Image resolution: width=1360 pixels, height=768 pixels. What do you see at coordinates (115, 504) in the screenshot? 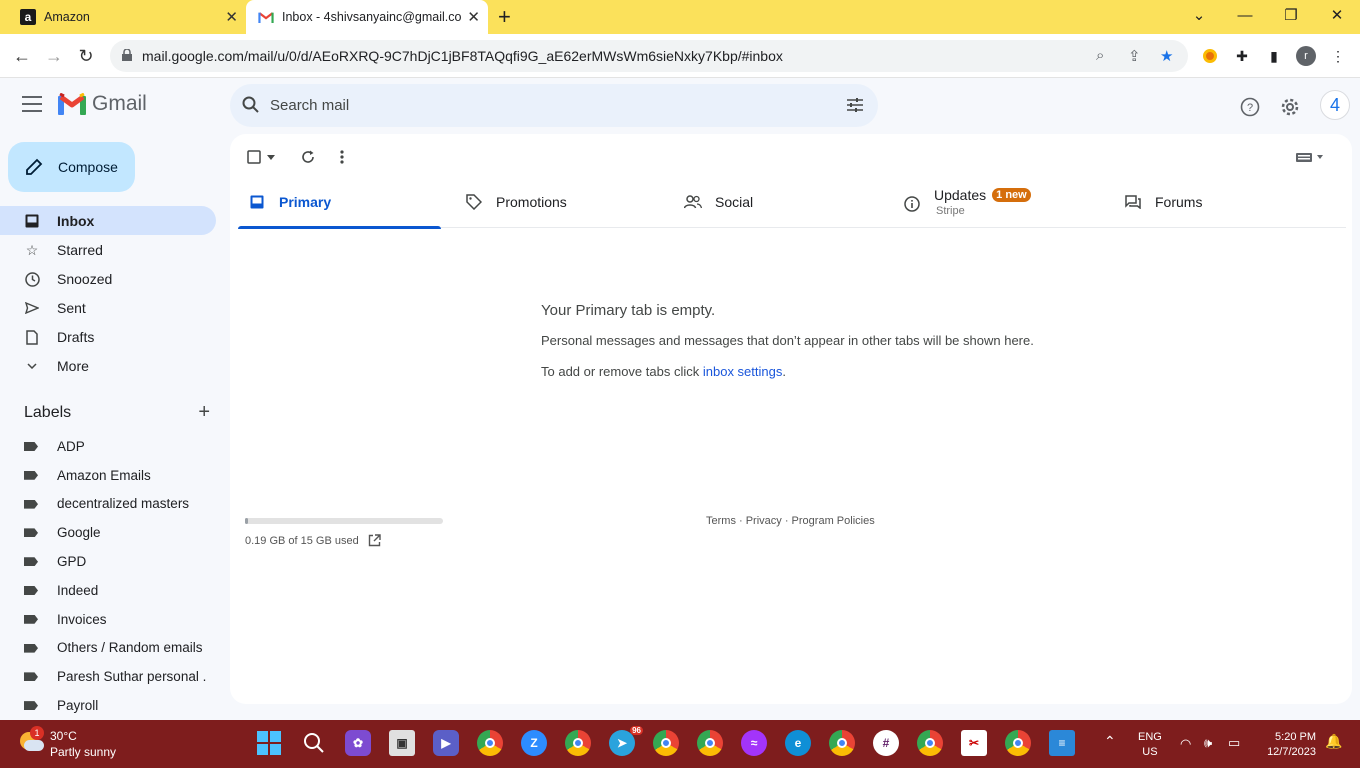
I see `label-item: decentralized masters` at bounding box center [115, 504].